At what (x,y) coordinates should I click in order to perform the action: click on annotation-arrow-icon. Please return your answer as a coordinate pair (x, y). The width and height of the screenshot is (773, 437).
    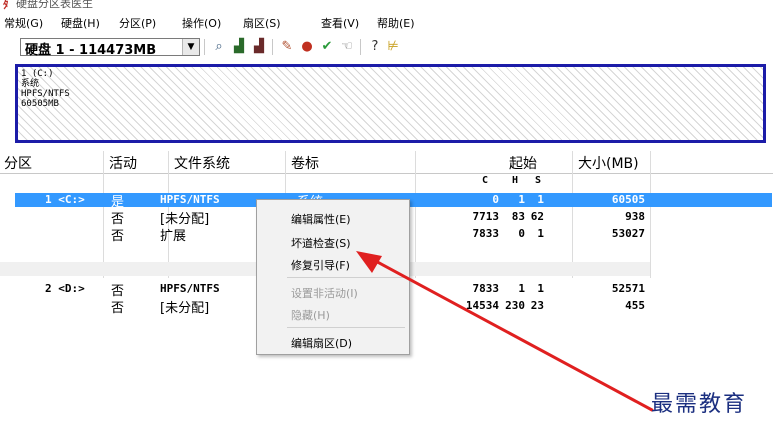
    Looking at the image, I should click on (505, 331).